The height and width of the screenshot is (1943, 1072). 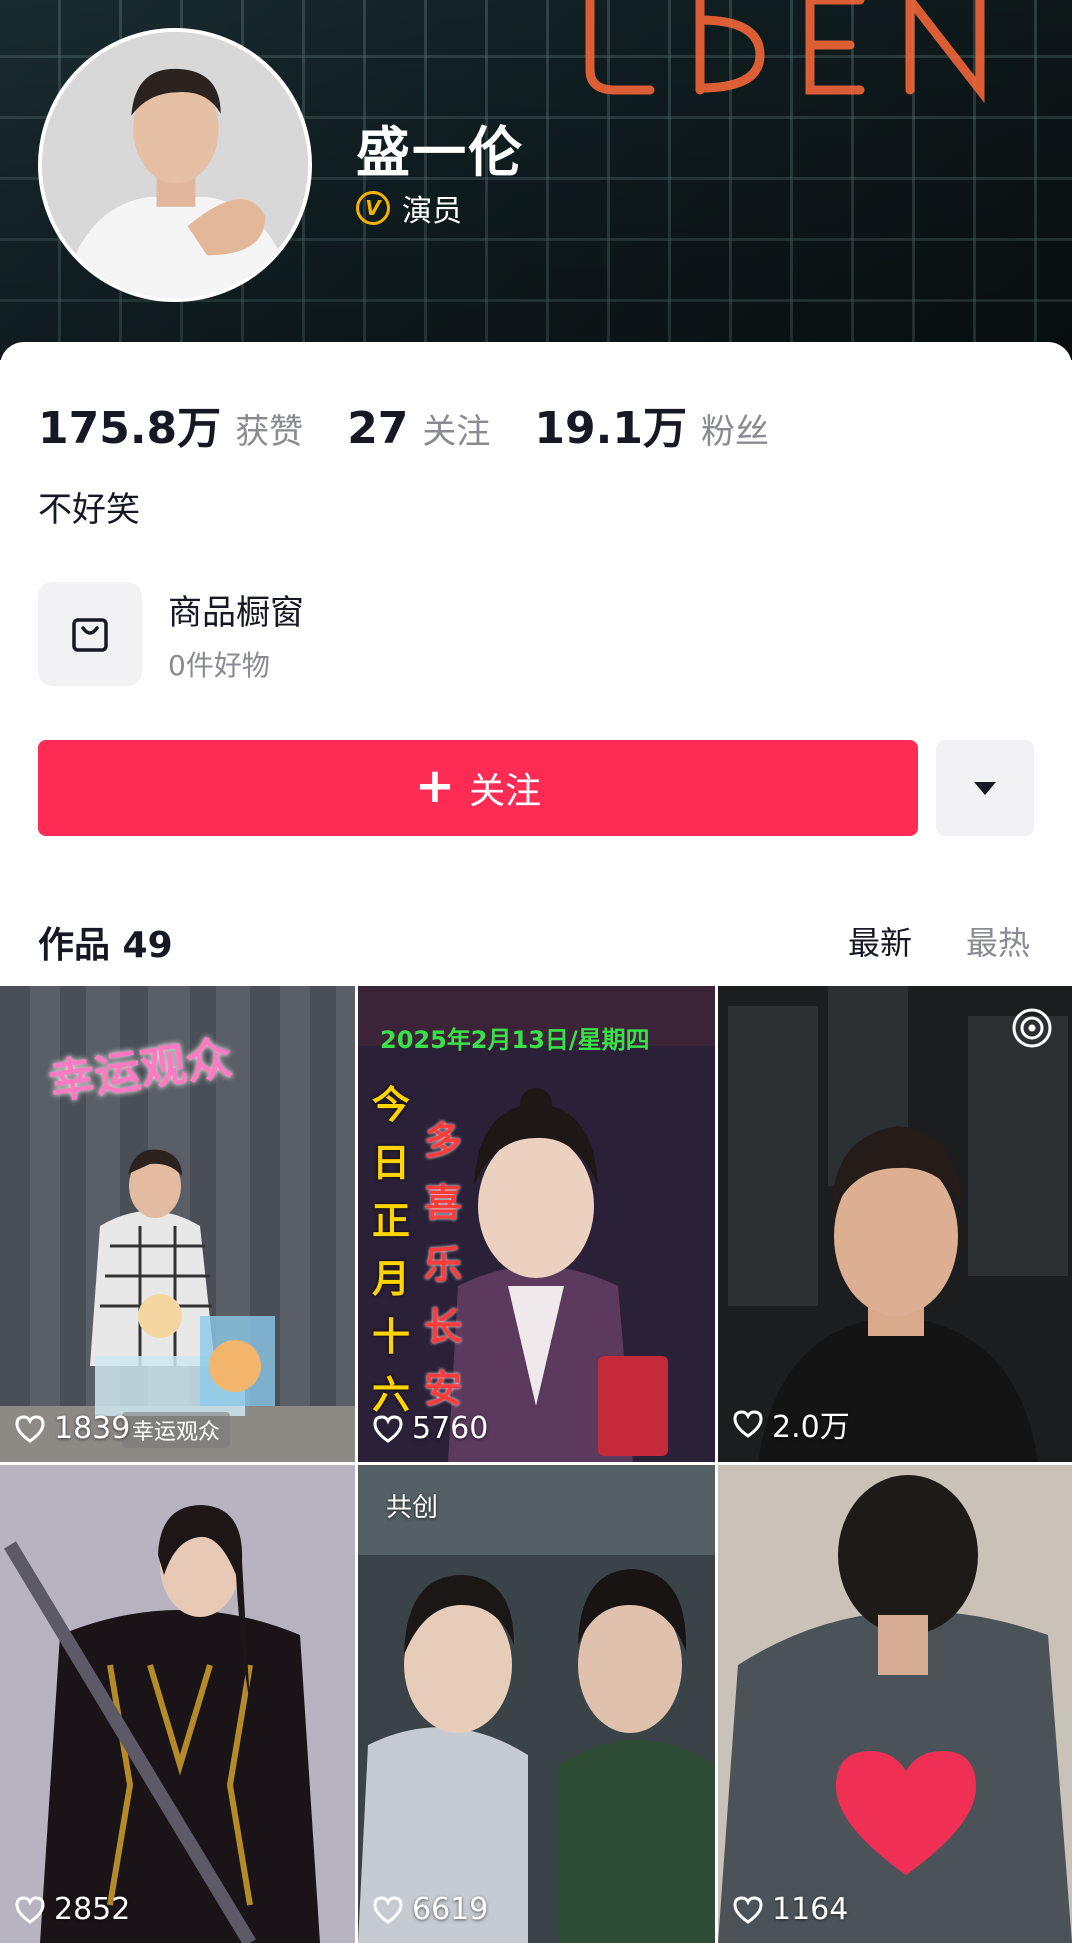 What do you see at coordinates (456, 432) in the screenshot?
I see `stat-label: 关注` at bounding box center [456, 432].